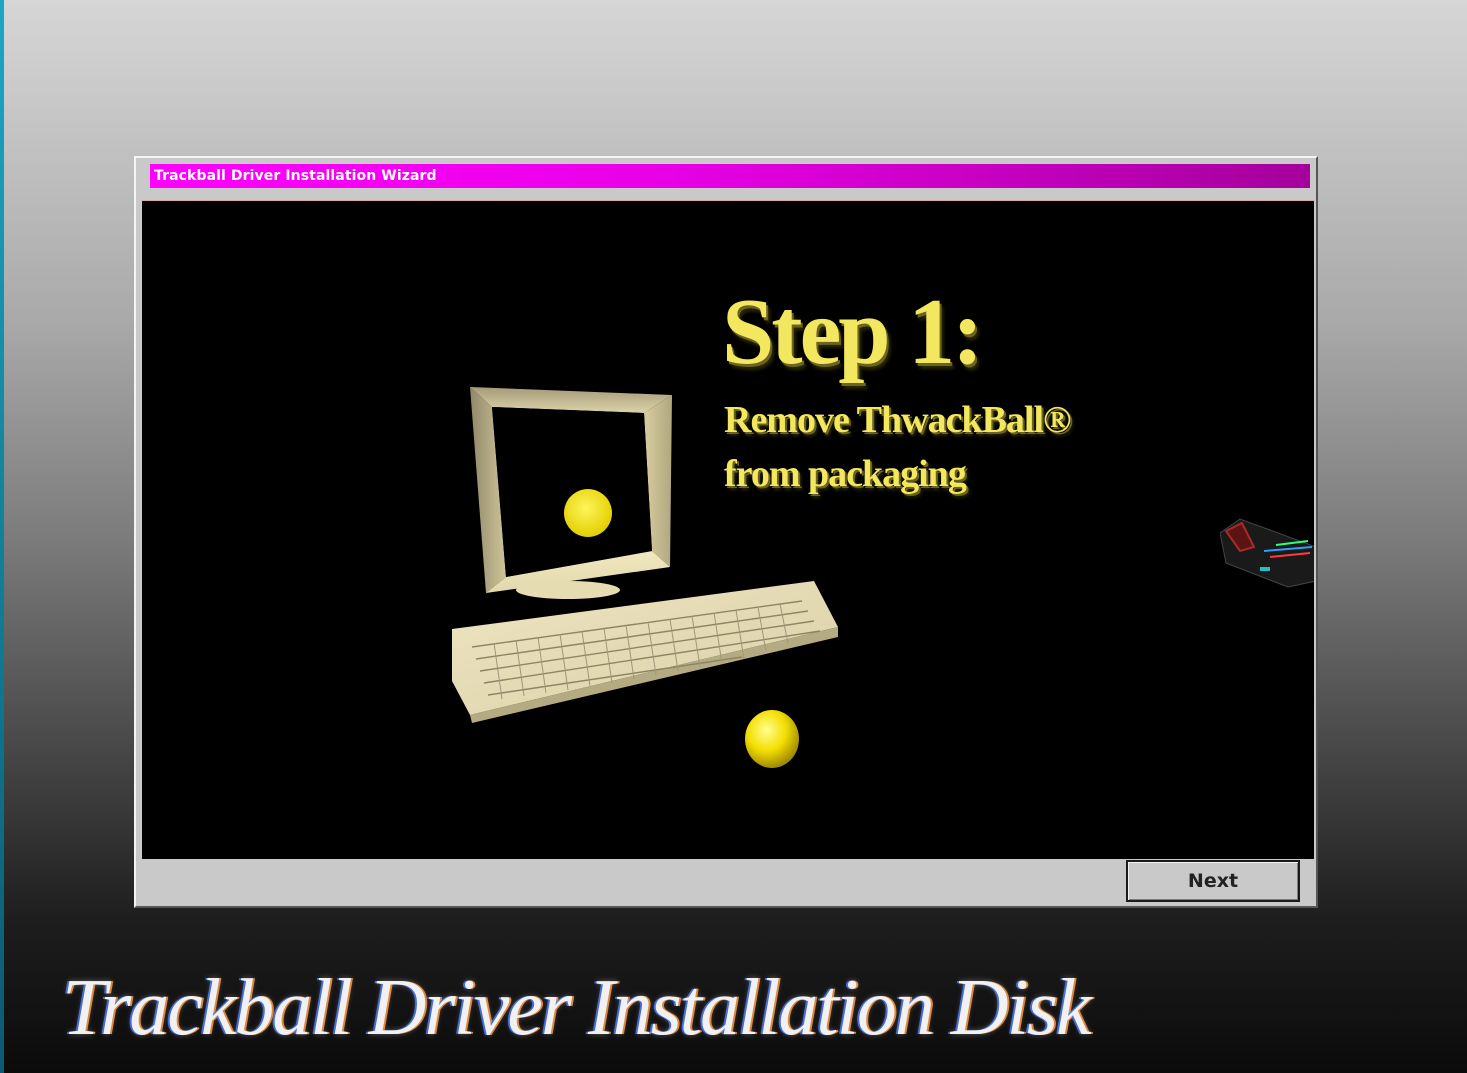  What do you see at coordinates (897, 420) in the screenshot?
I see `step-instruction-line-1: Remove ThwackBall®` at bounding box center [897, 420].